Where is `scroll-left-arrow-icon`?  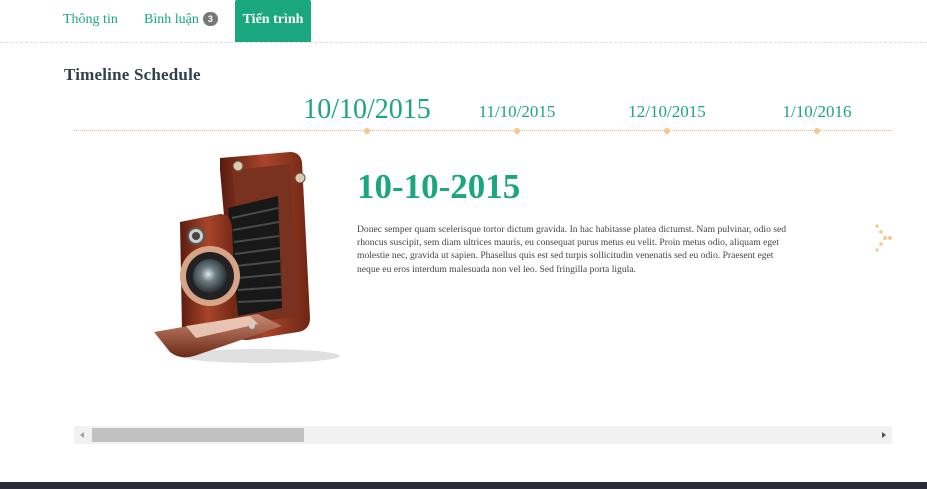
scroll-left-arrow-icon is located at coordinates (82, 435).